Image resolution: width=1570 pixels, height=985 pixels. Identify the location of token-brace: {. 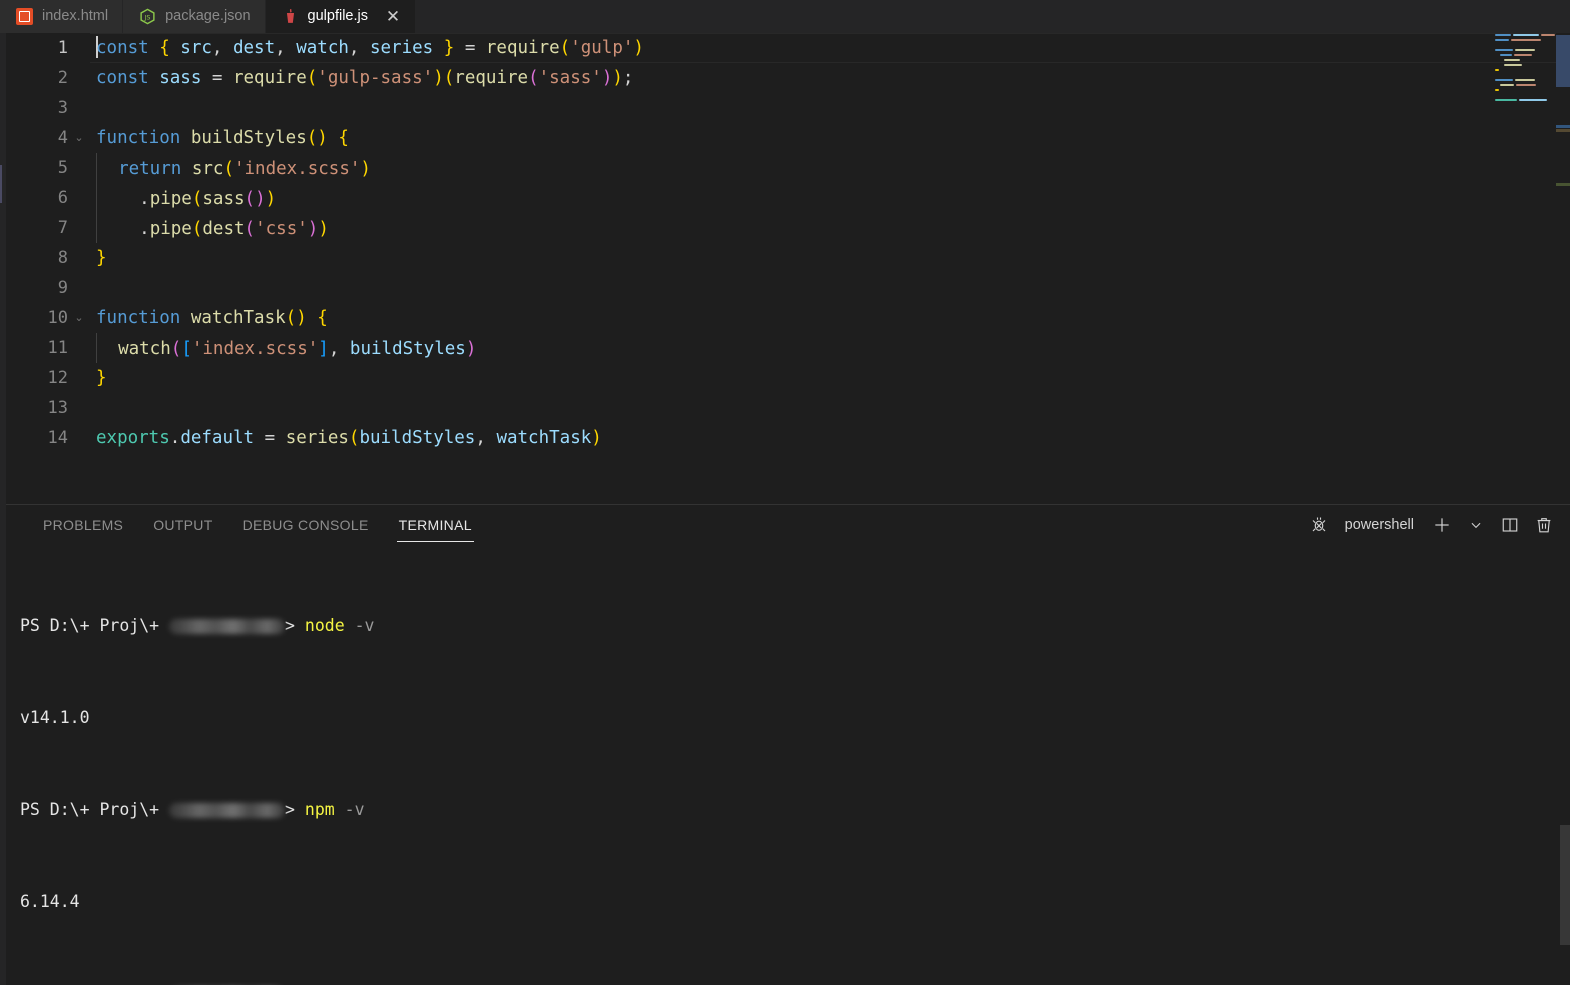
(338, 138).